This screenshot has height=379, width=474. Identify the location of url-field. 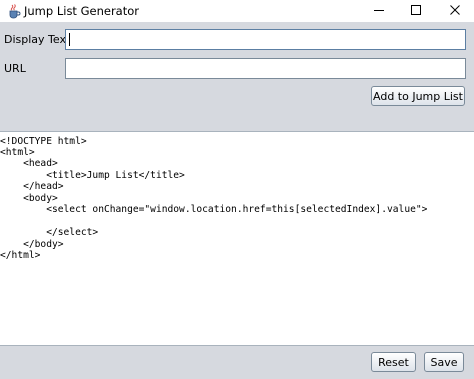
(265, 68).